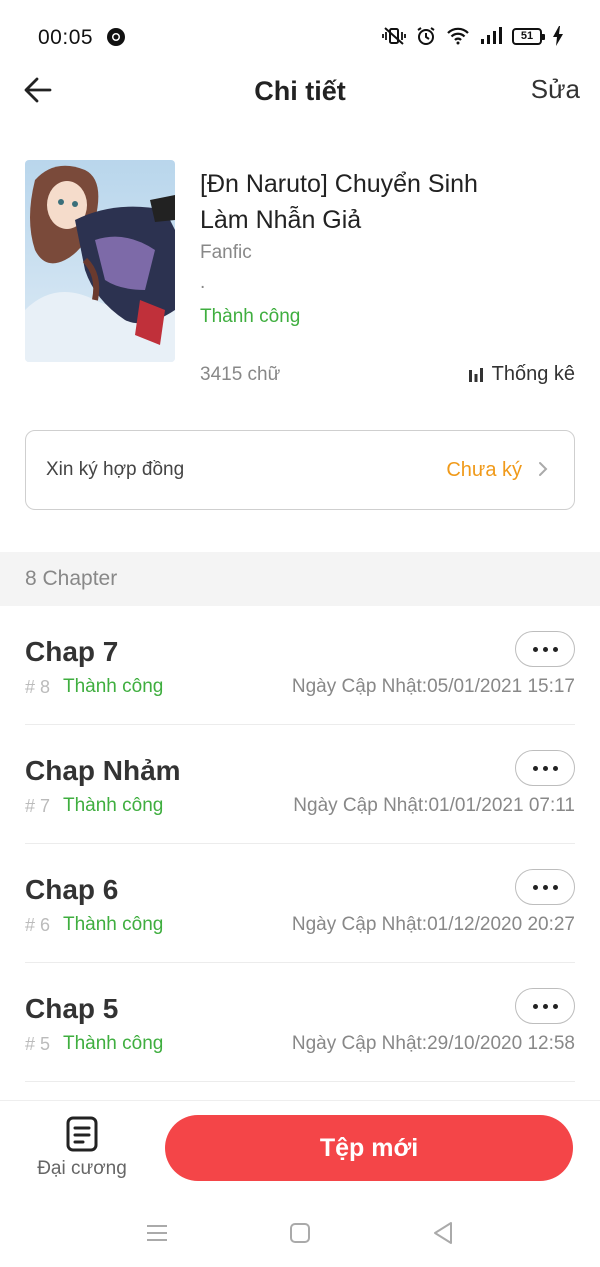  I want to click on charging-icon, so click(558, 36).